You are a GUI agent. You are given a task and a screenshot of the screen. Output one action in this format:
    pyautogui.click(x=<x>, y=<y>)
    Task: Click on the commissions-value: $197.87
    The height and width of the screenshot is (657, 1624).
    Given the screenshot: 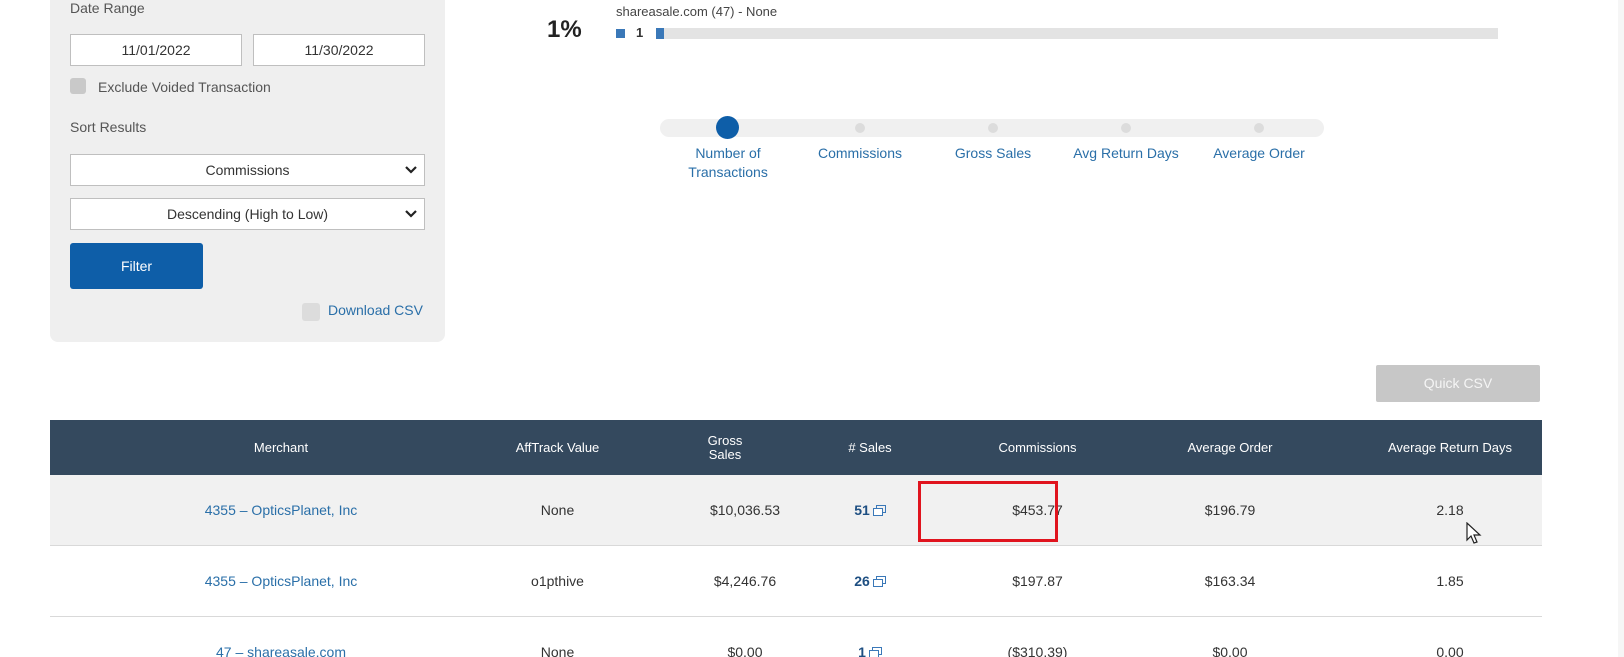 What is the action you would take?
    pyautogui.click(x=1037, y=581)
    